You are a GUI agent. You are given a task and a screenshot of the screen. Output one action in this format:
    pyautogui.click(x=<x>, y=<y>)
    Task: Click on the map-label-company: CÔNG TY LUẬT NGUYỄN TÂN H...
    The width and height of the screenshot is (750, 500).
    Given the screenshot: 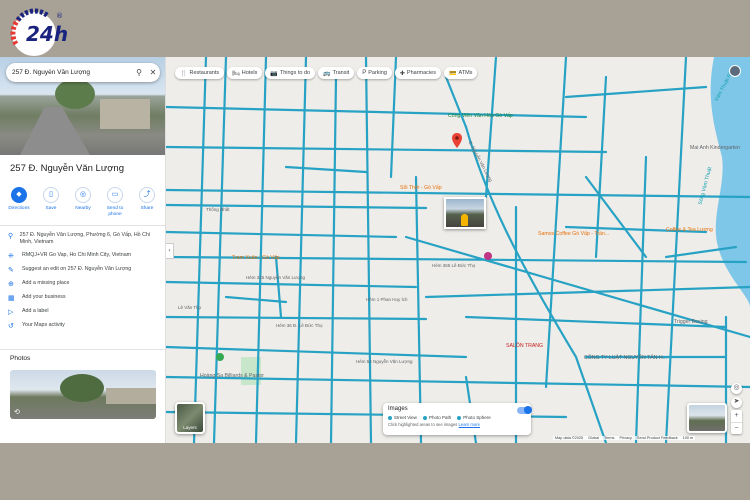 What is the action you would take?
    pyautogui.click(x=625, y=358)
    